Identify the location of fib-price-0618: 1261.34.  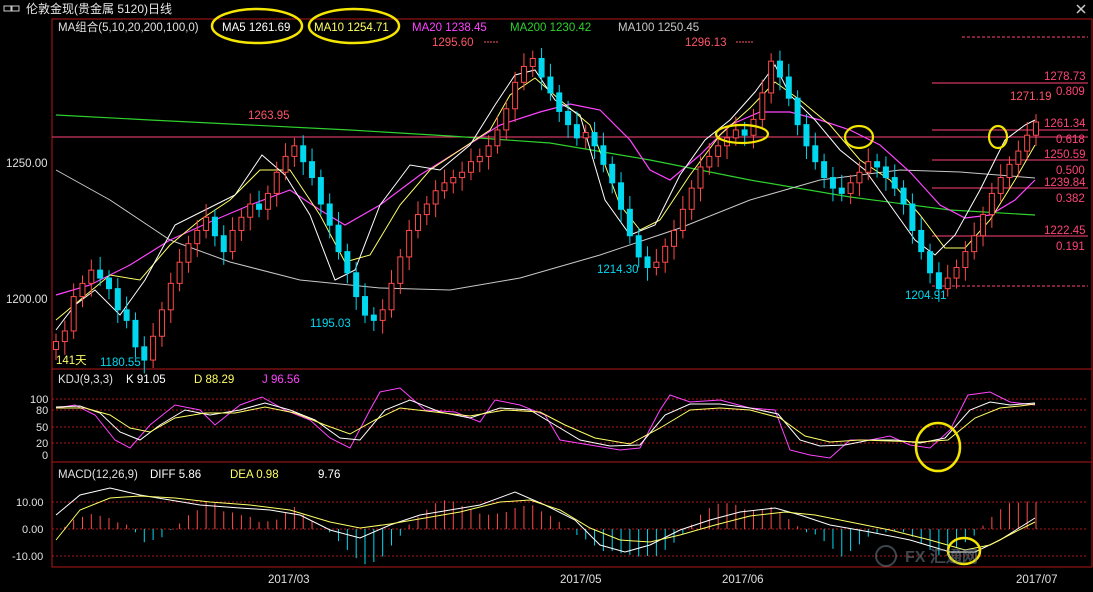
(1065, 124).